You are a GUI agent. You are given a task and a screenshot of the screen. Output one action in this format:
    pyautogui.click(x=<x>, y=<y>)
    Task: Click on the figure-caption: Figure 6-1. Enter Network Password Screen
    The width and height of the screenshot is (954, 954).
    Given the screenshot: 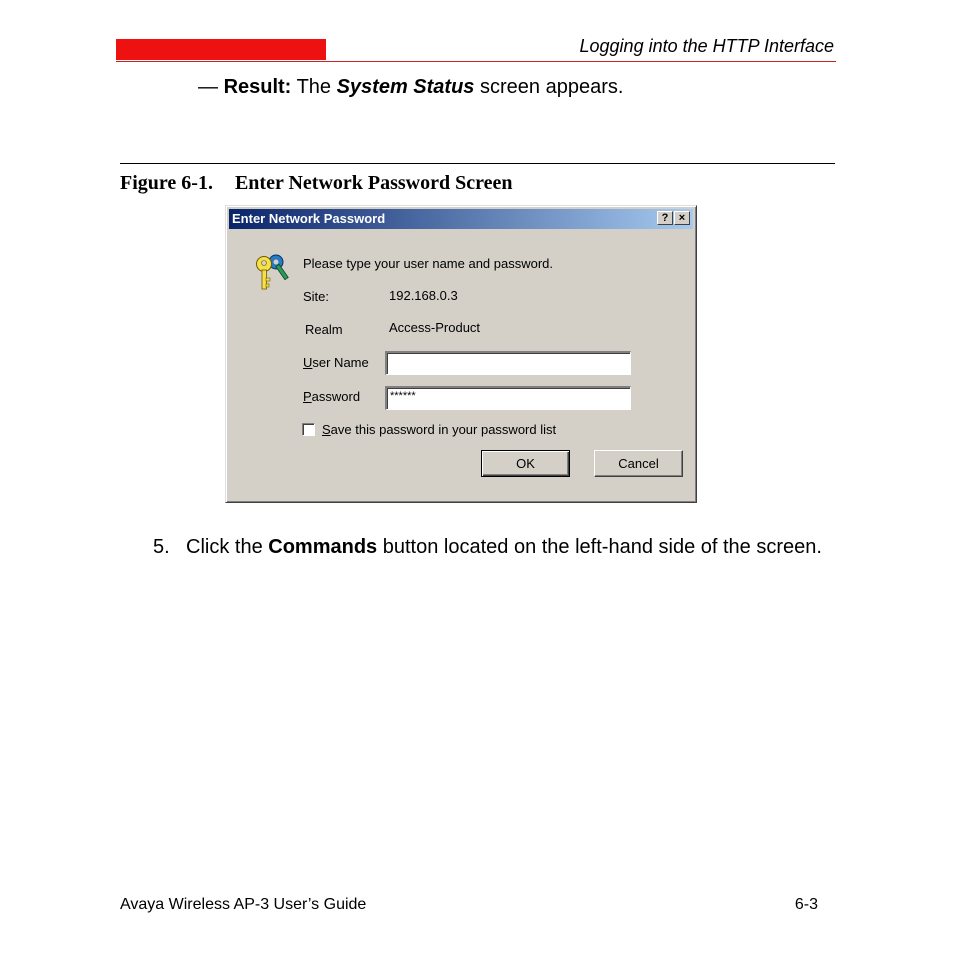 What is the action you would take?
    pyautogui.click(x=316, y=183)
    